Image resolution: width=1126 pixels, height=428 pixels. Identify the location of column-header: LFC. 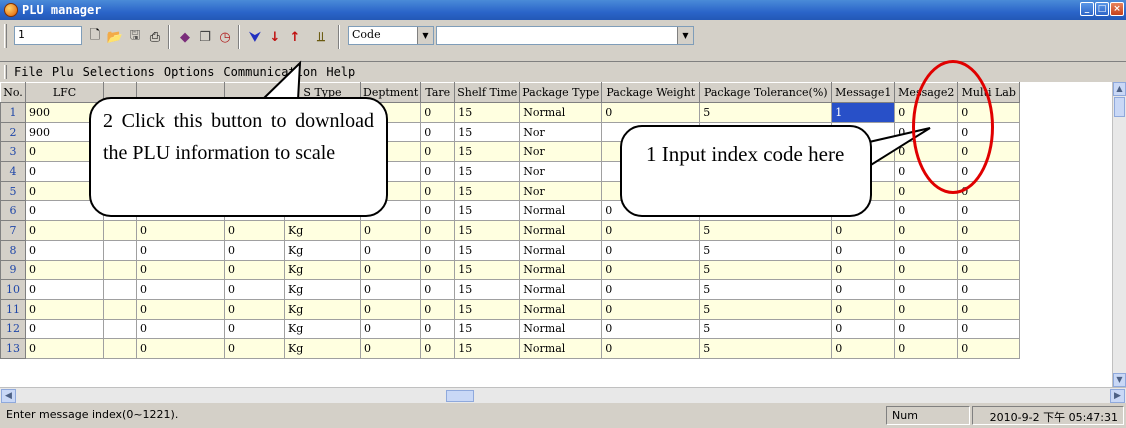
(64, 92).